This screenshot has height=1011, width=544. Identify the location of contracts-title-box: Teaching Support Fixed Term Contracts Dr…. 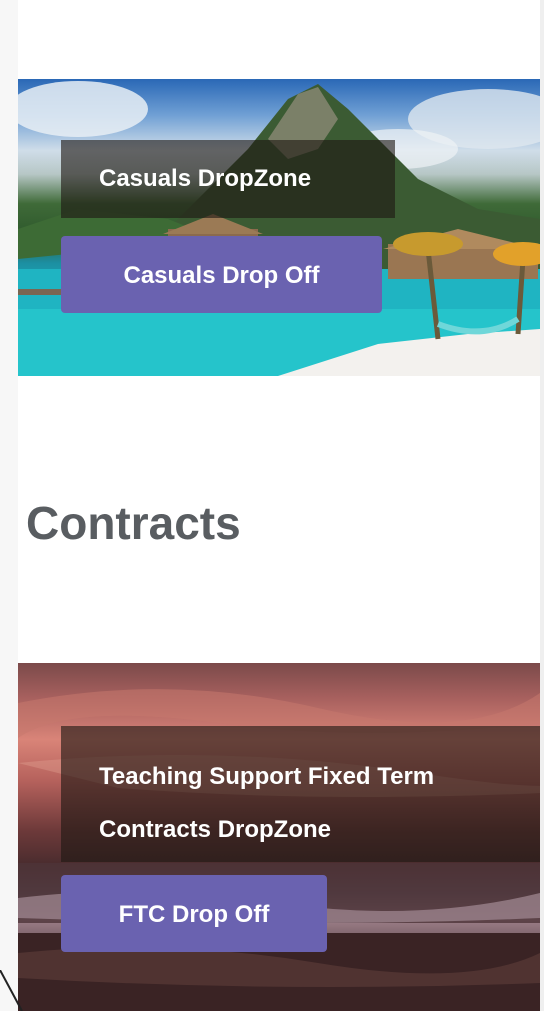
(300, 794).